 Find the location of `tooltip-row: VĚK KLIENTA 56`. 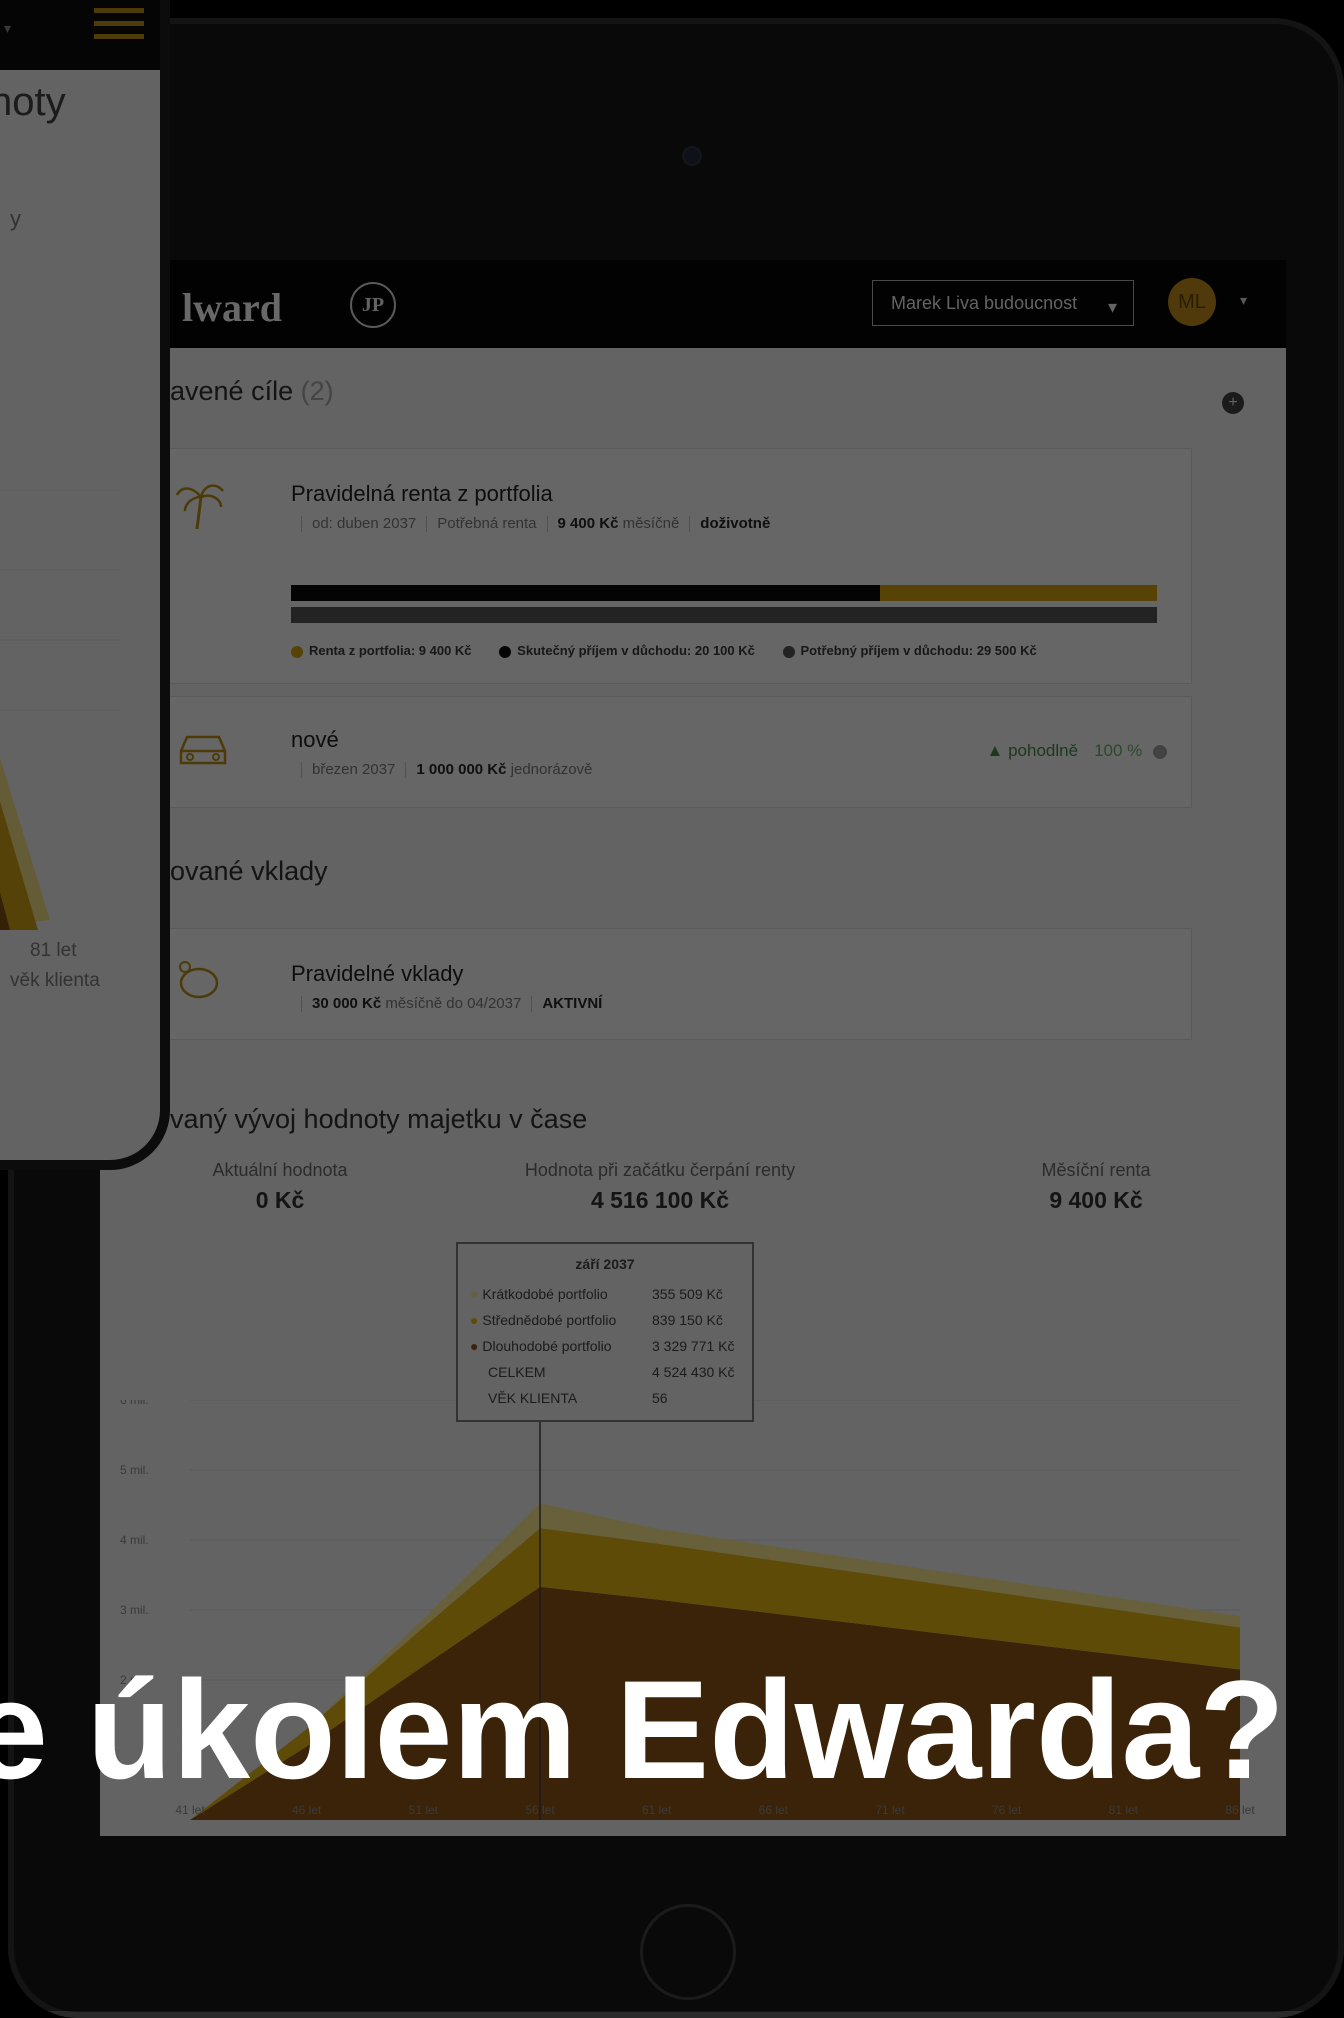

tooltip-row: VĚK KLIENTA 56 is located at coordinates (578, 1398).